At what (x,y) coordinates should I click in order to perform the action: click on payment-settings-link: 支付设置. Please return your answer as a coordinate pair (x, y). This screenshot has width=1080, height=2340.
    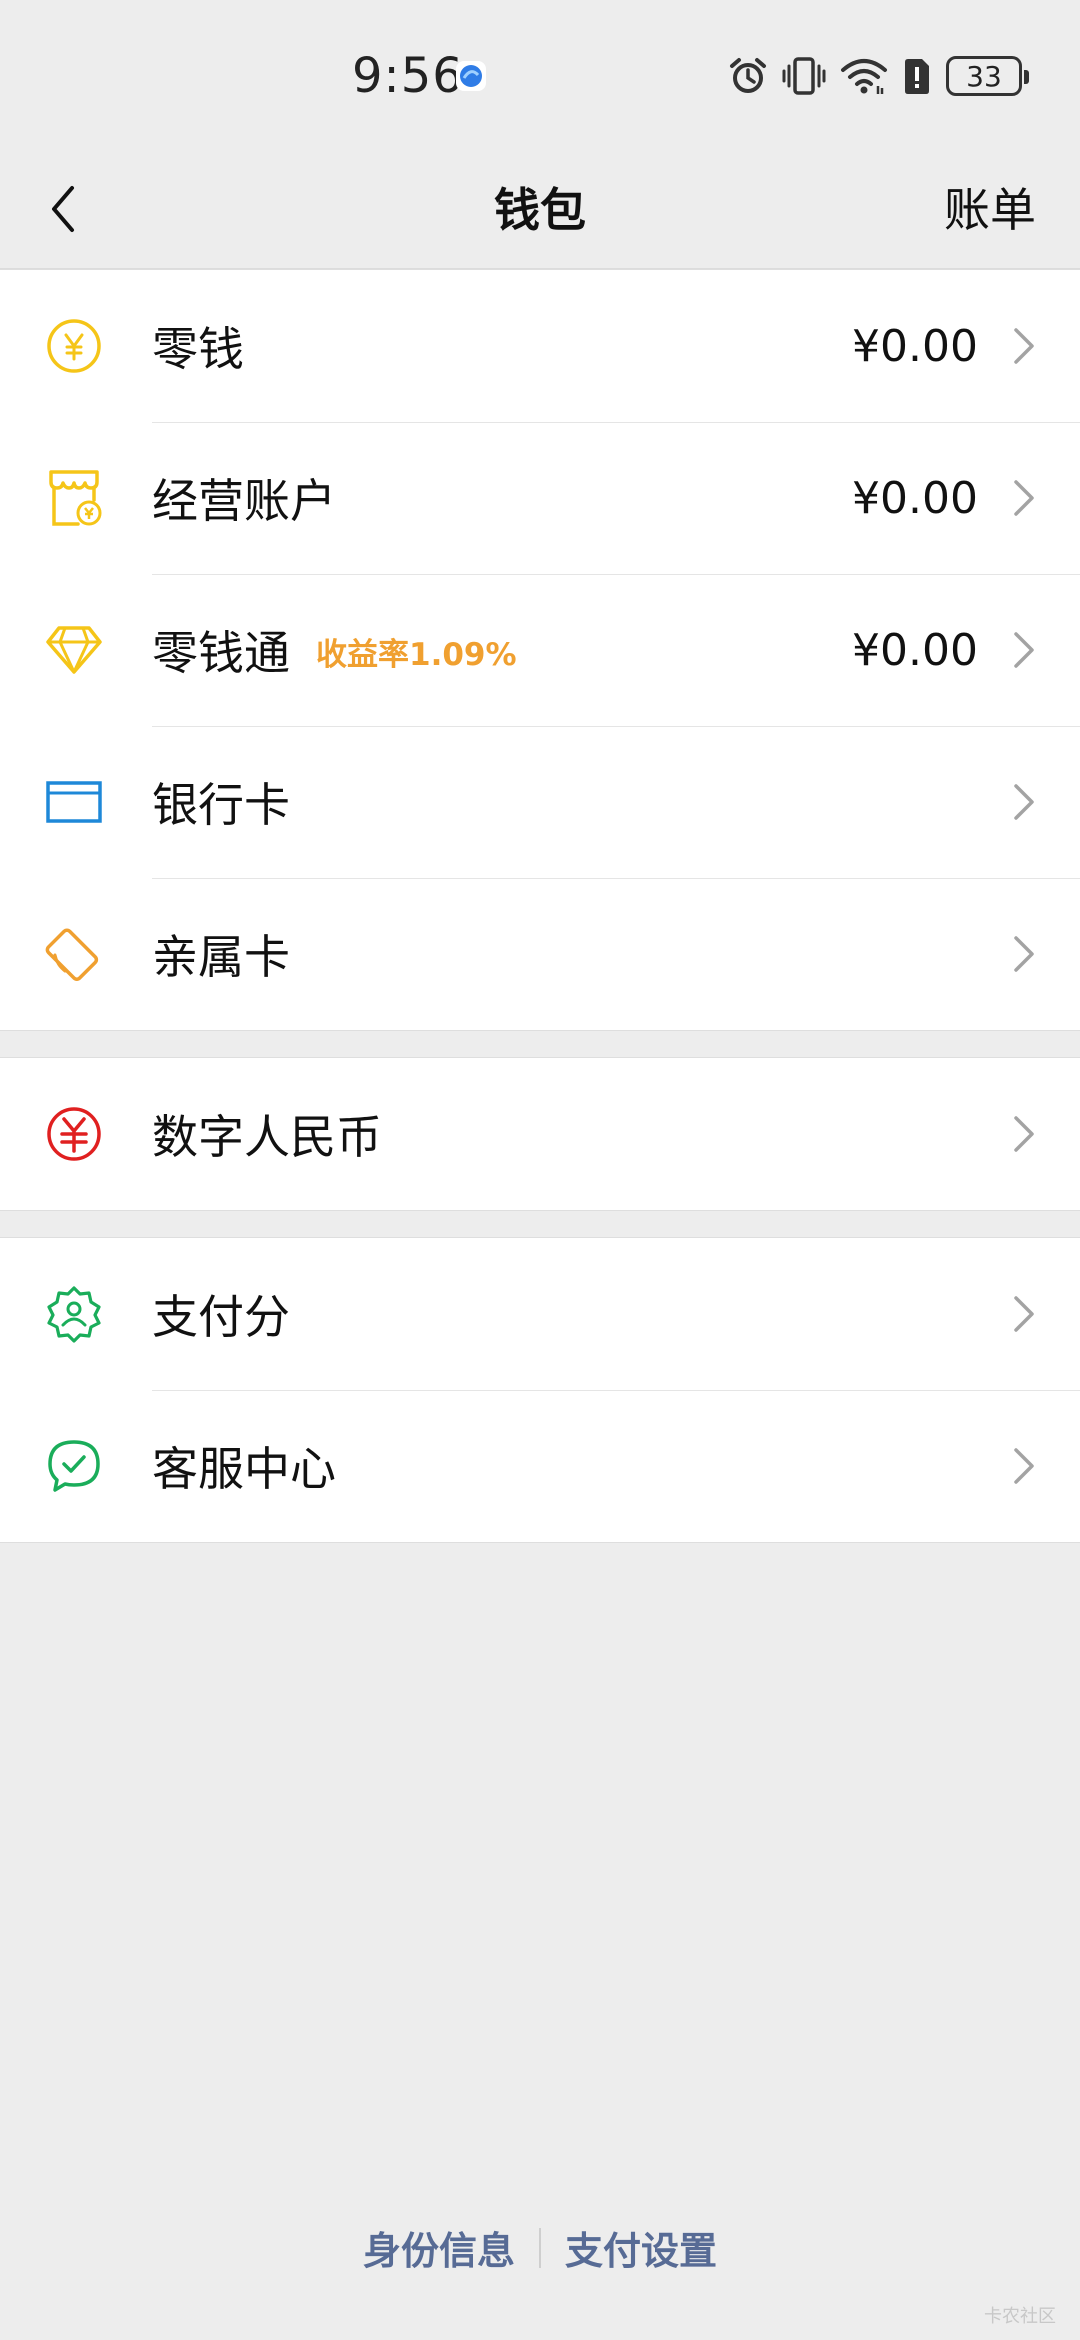
    Looking at the image, I should click on (641, 2247).